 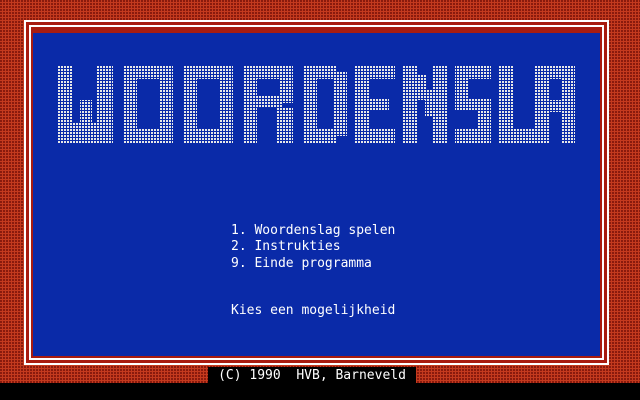 What do you see at coordinates (320, 391) in the screenshot?
I see `footer-bar` at bounding box center [320, 391].